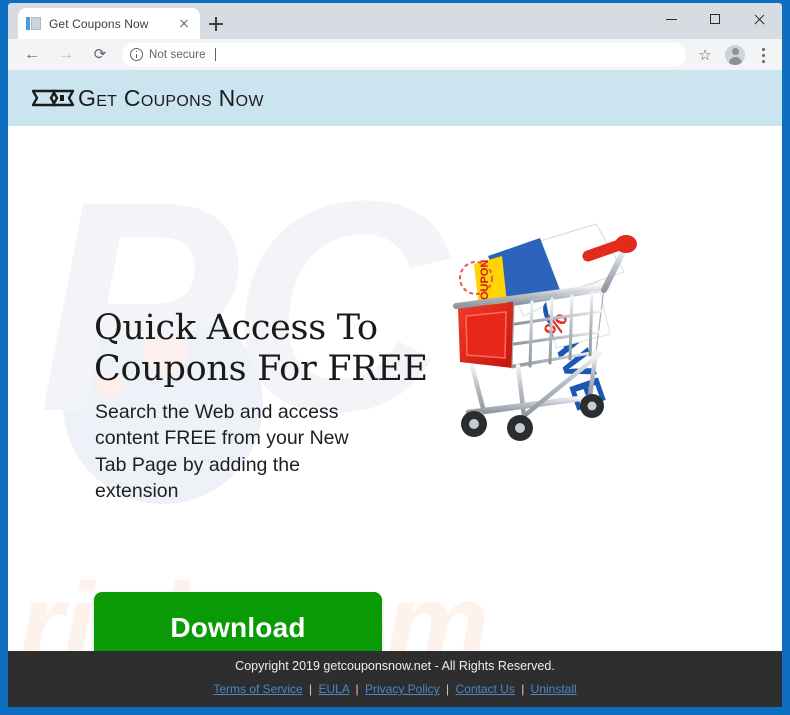 The height and width of the screenshot is (715, 790). I want to click on window-close-button, so click(760, 19).